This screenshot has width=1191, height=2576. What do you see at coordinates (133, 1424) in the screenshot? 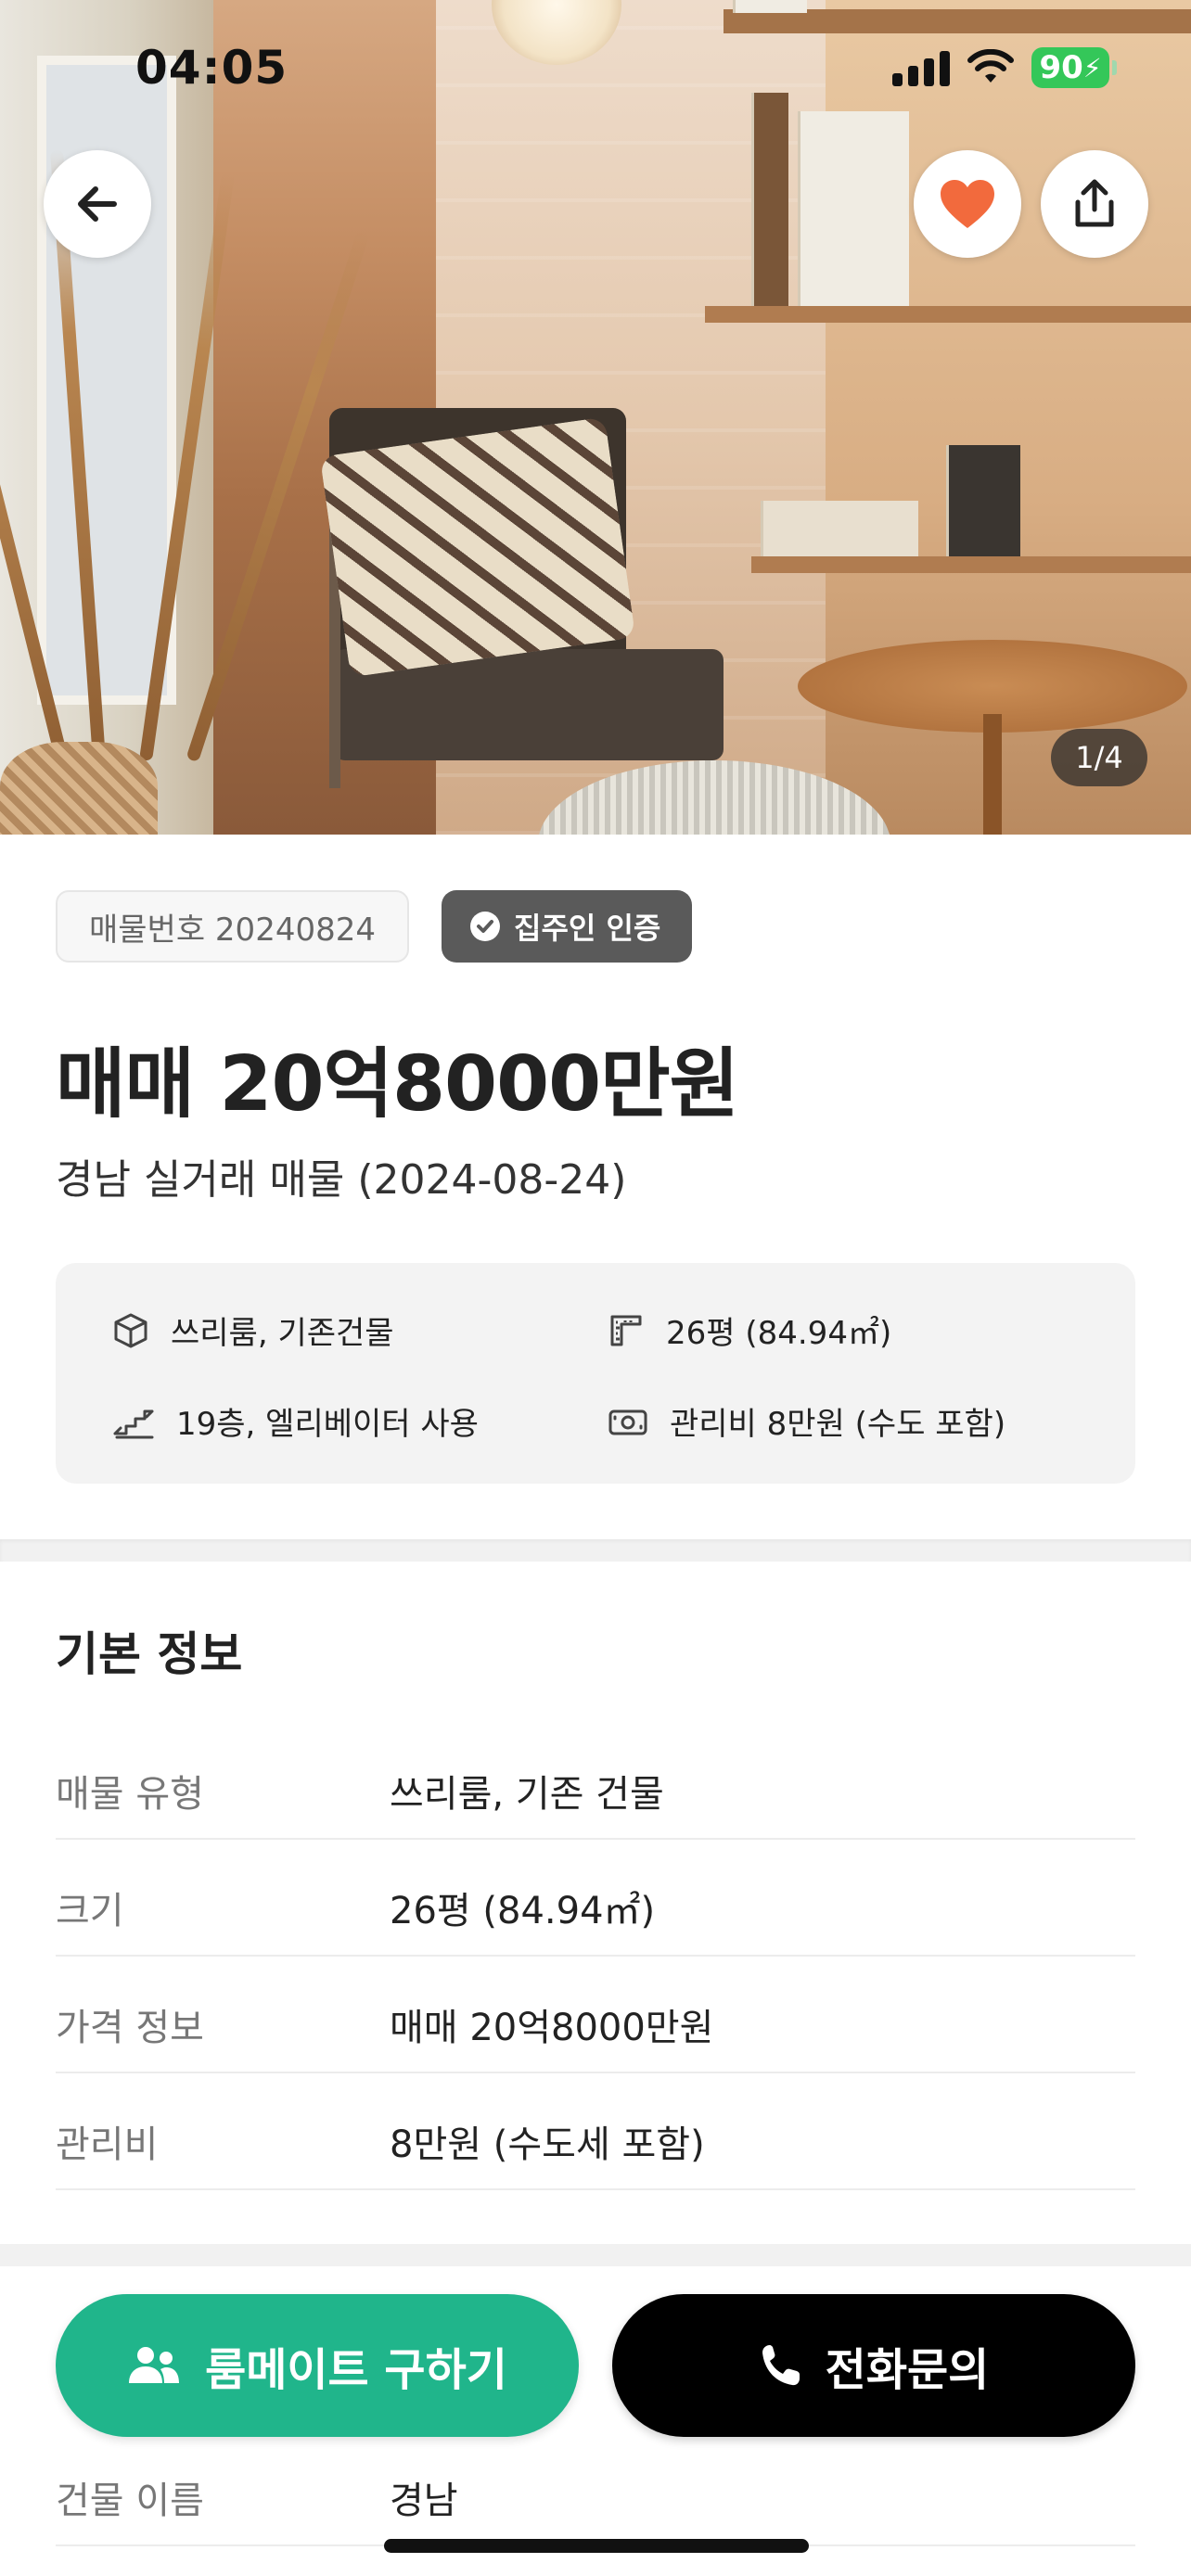
I see `stairs-icon` at bounding box center [133, 1424].